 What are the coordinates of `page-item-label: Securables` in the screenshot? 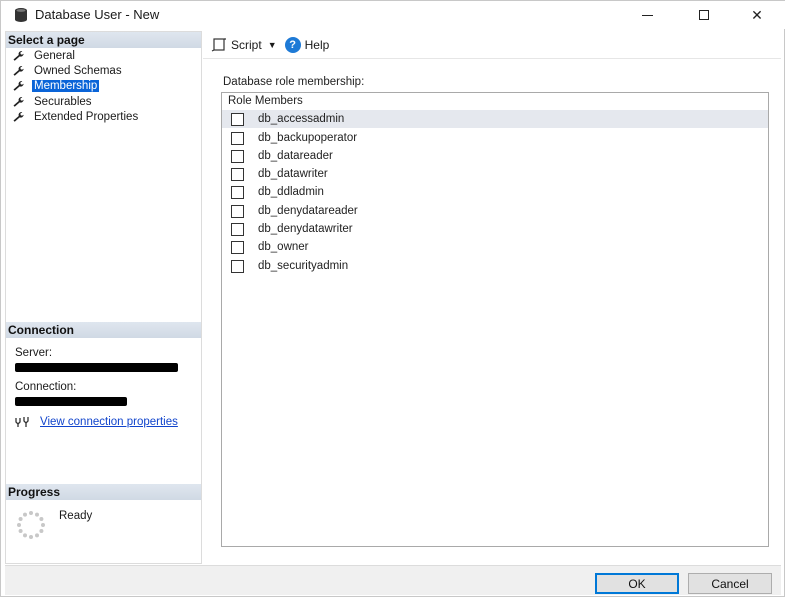 It's located at (63, 101).